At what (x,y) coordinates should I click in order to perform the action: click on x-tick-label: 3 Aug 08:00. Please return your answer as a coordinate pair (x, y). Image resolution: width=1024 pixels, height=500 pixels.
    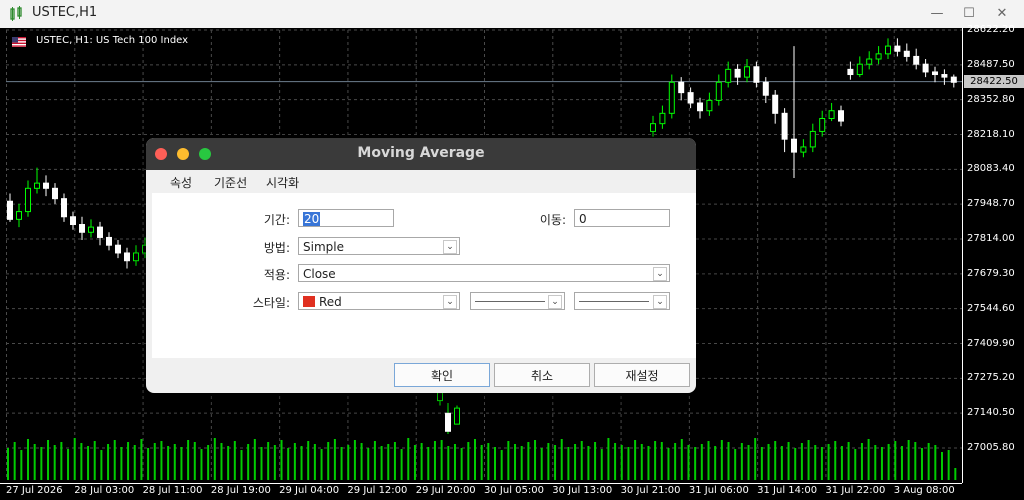
    Looking at the image, I should click on (924, 490).